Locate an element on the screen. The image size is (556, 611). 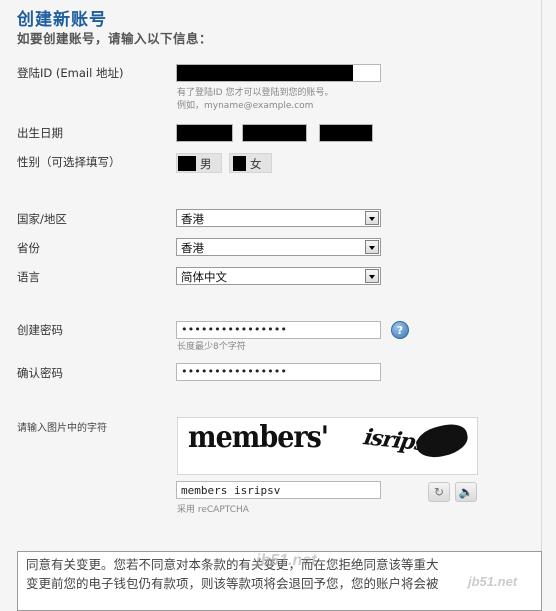
birthday-day-select is located at coordinates (346, 133).